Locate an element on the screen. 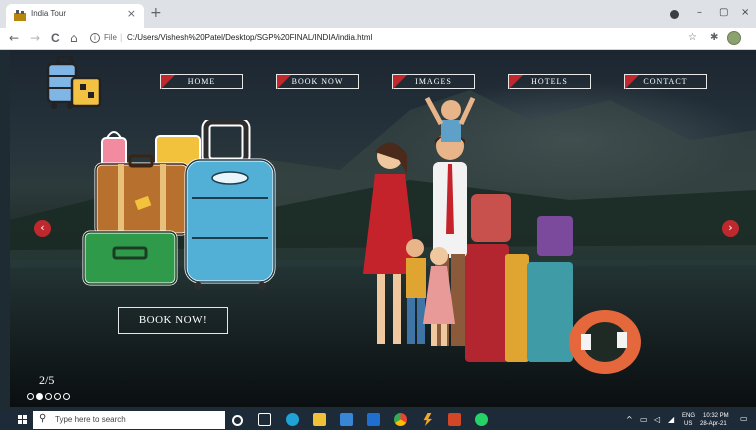 Image resolution: width=756 pixels, height=430 pixels. close-window-button: × is located at coordinates (745, 12).